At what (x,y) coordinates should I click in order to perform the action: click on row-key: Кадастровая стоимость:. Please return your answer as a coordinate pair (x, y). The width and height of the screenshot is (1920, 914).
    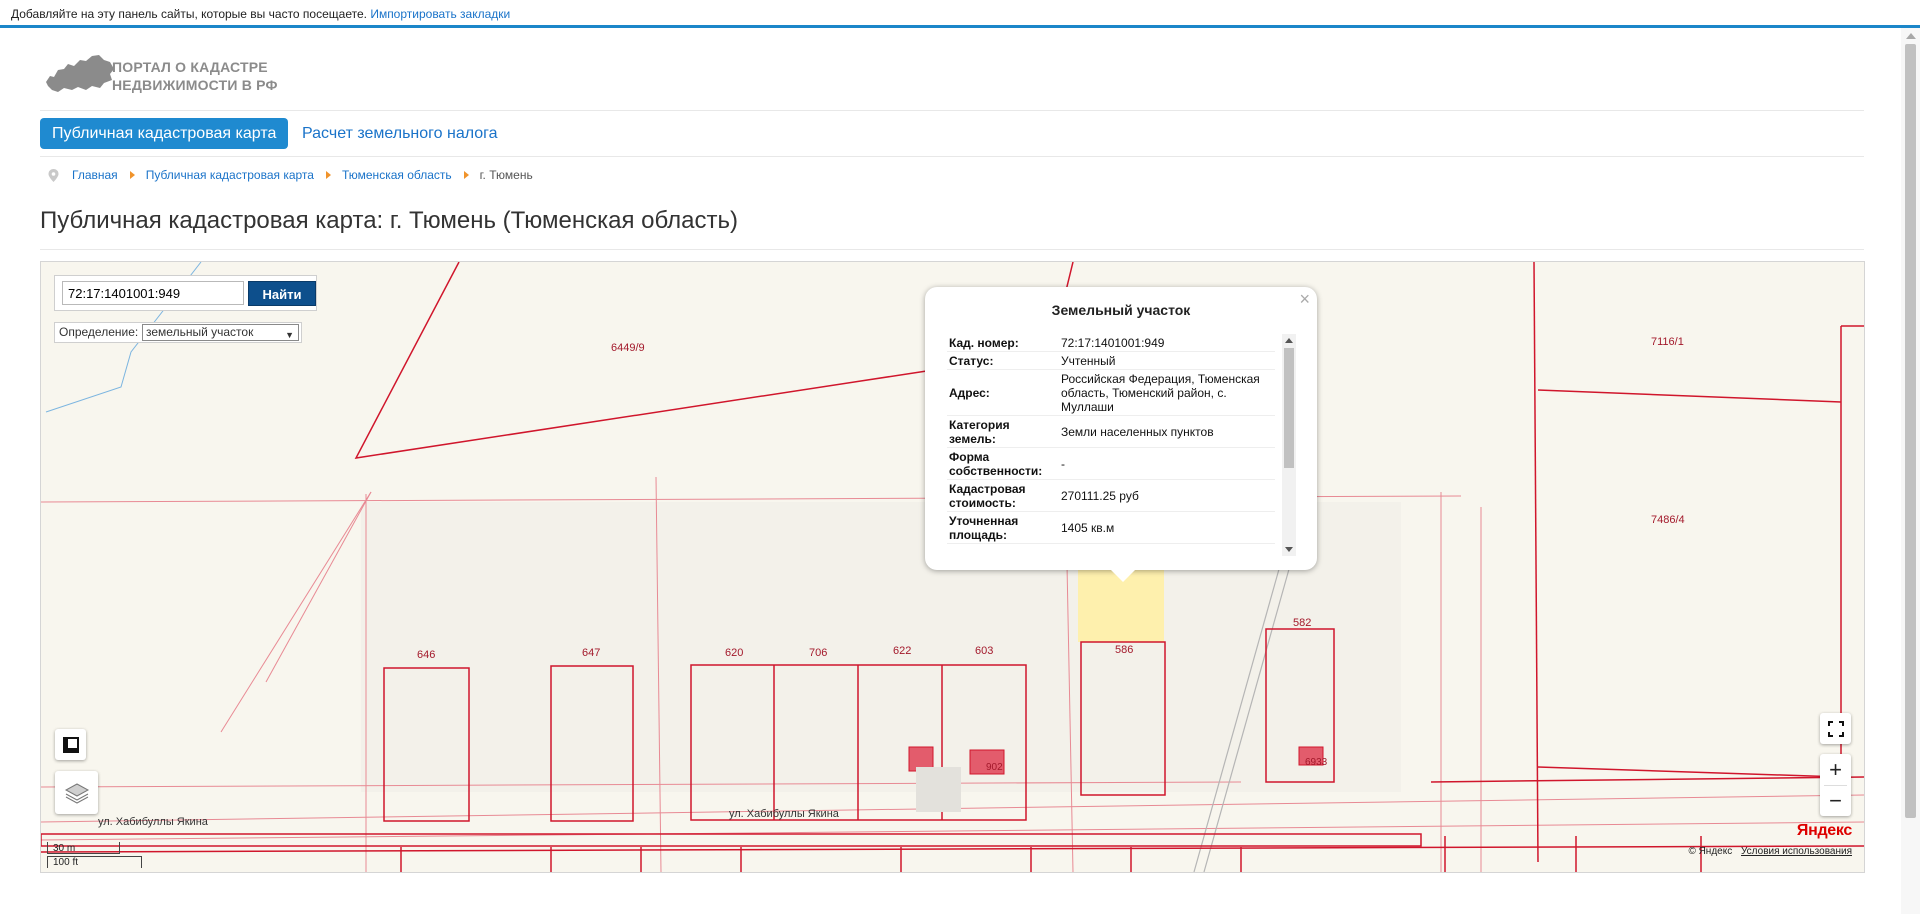
    Looking at the image, I should click on (1003, 495).